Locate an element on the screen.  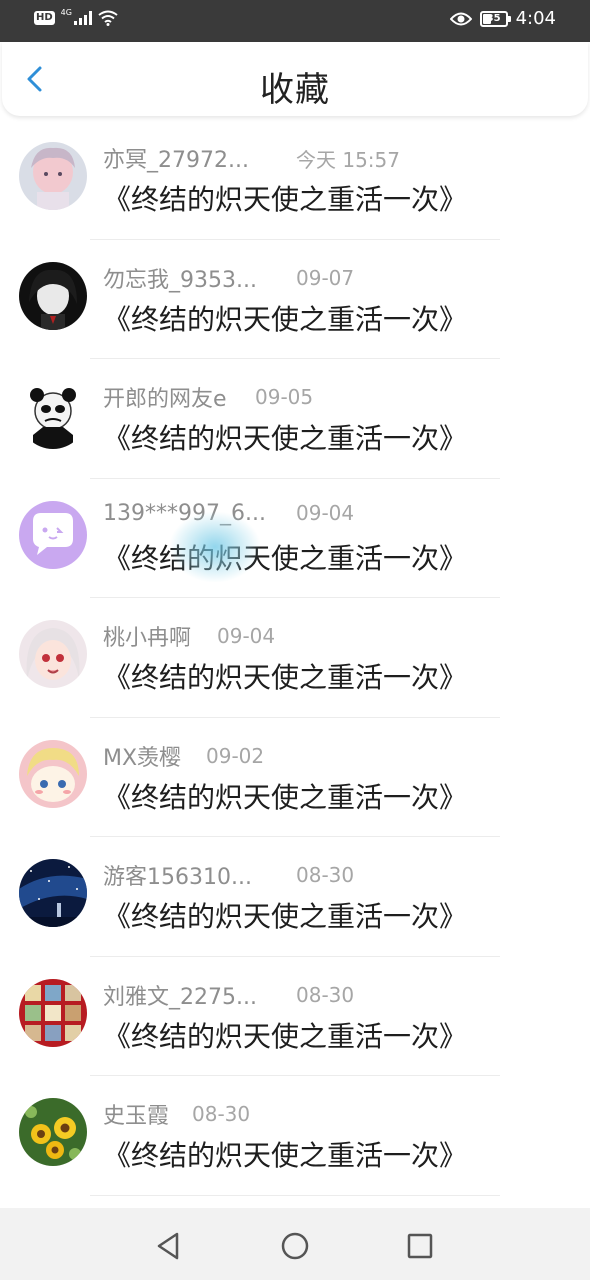
square-recents-icon is located at coordinates (420, 1246).